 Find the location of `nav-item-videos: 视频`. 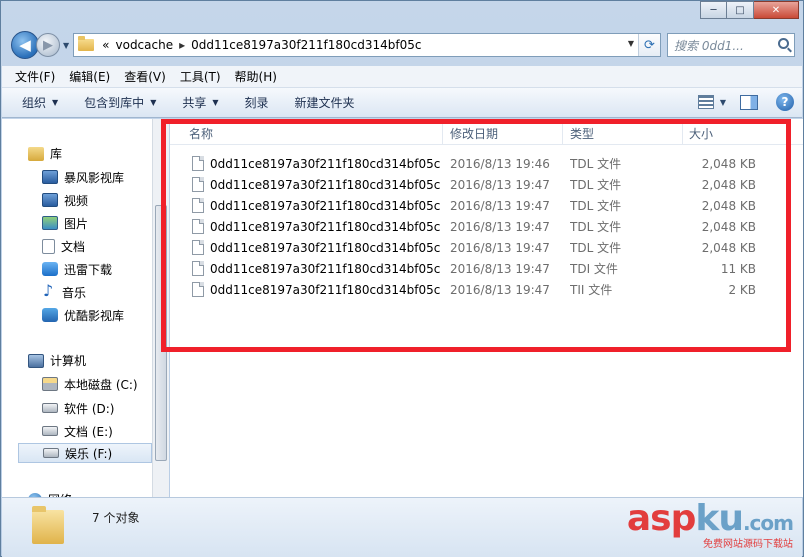

nav-item-videos: 视频 is located at coordinates (65, 200).